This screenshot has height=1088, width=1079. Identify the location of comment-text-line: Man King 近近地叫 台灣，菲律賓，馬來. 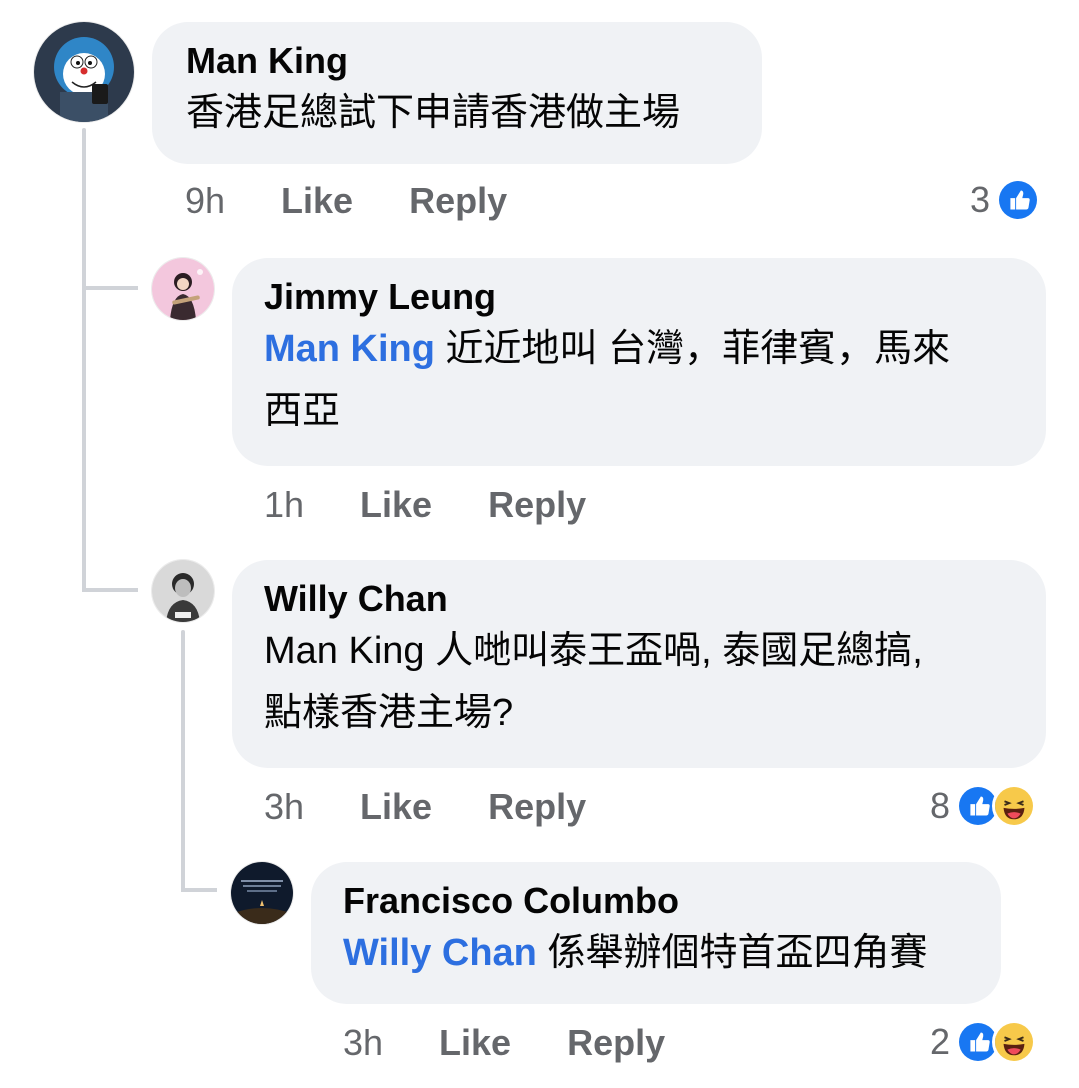
(639, 349).